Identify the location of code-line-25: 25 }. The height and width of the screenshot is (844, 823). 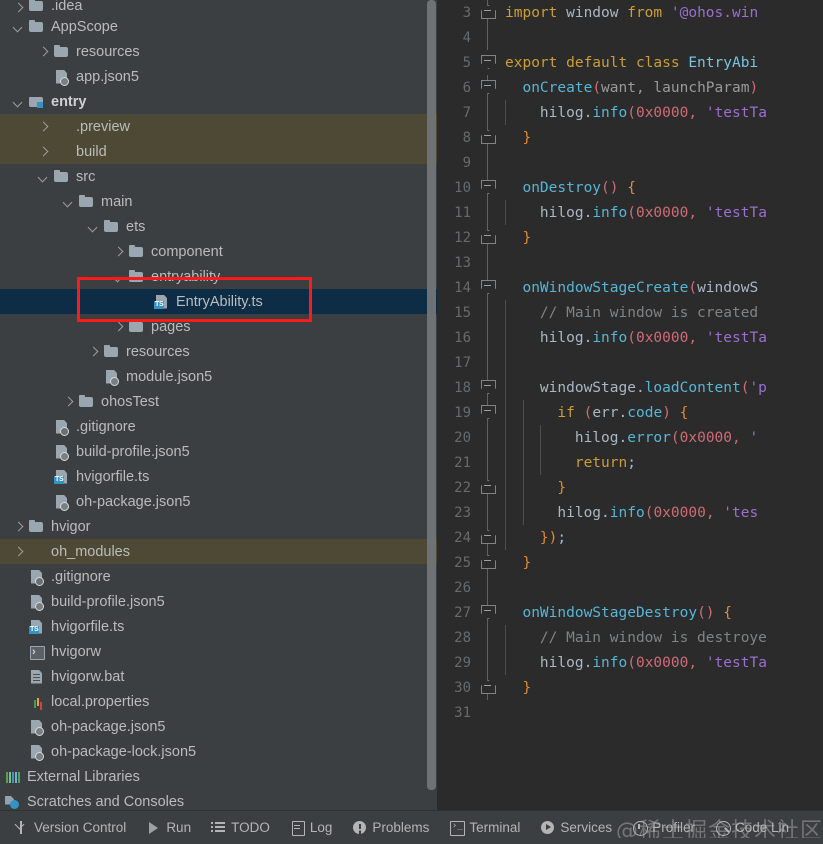
(631, 562).